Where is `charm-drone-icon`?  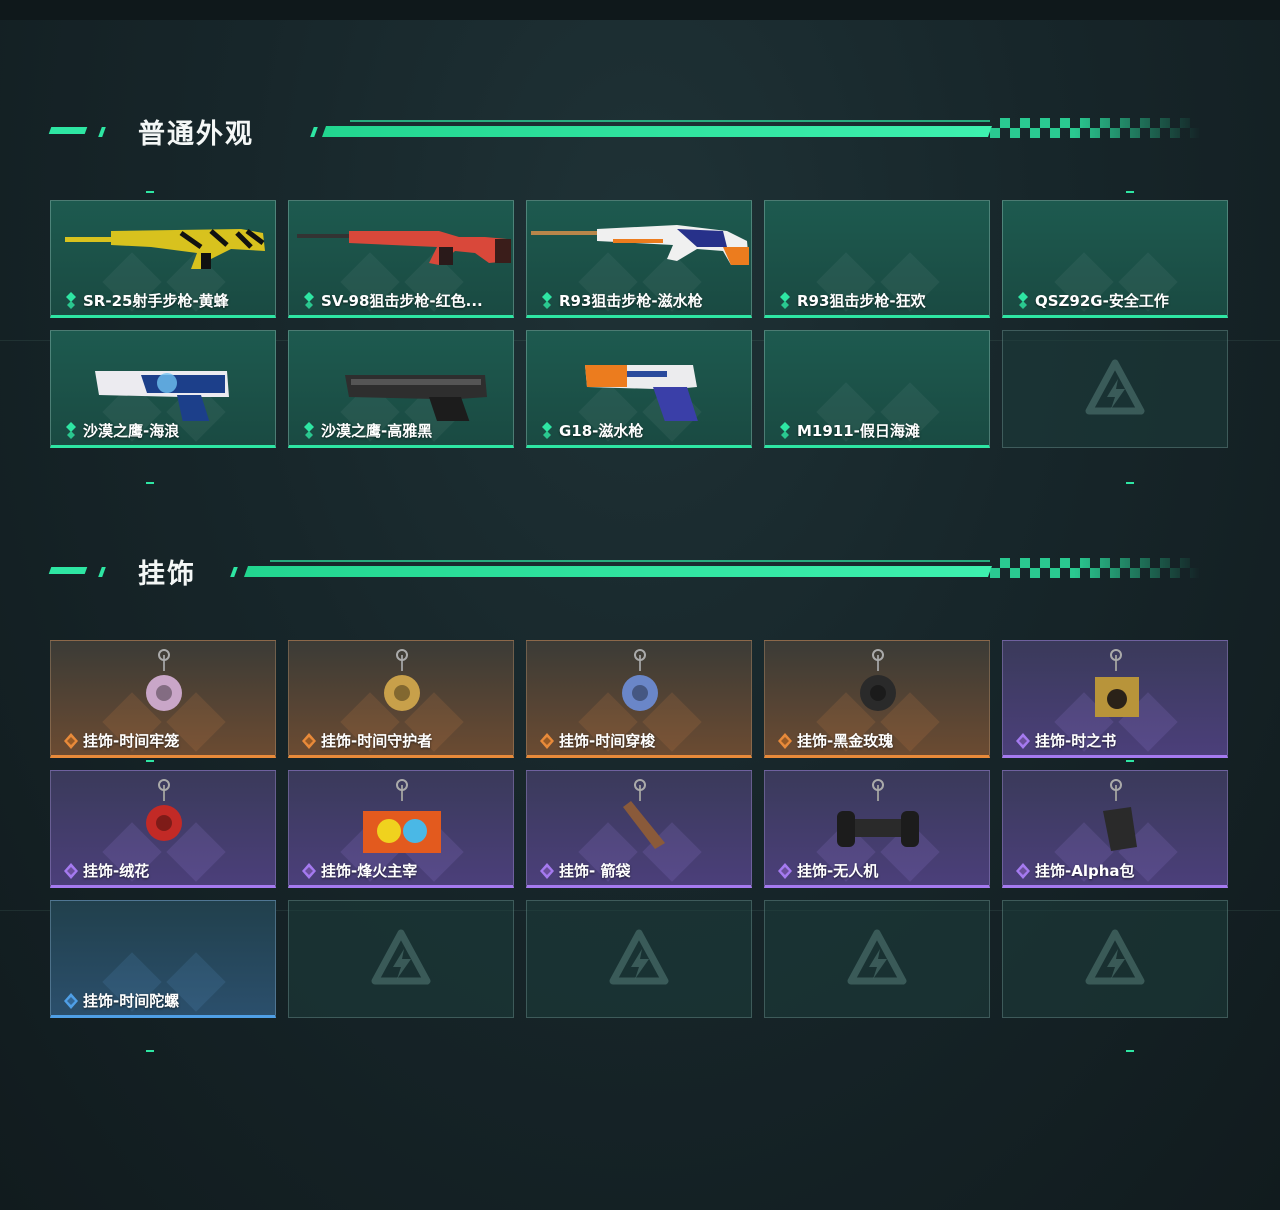 charm-drone-icon is located at coordinates (878, 813).